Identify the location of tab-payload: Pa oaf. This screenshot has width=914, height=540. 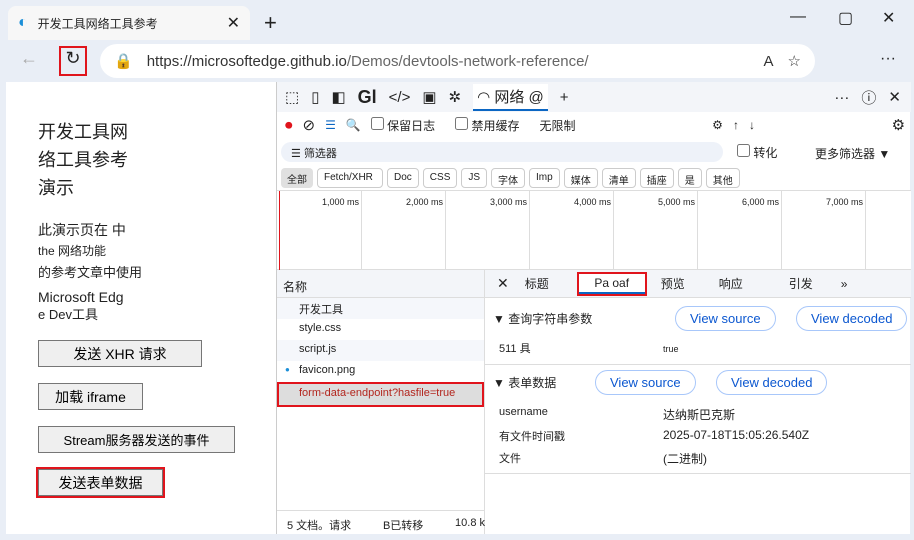
(611, 283).